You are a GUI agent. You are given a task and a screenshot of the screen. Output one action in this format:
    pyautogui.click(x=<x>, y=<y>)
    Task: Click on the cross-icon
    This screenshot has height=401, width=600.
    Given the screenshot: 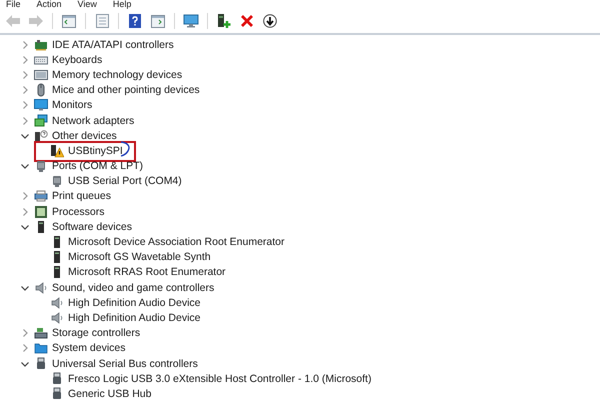 What is the action you would take?
    pyautogui.click(x=247, y=21)
    